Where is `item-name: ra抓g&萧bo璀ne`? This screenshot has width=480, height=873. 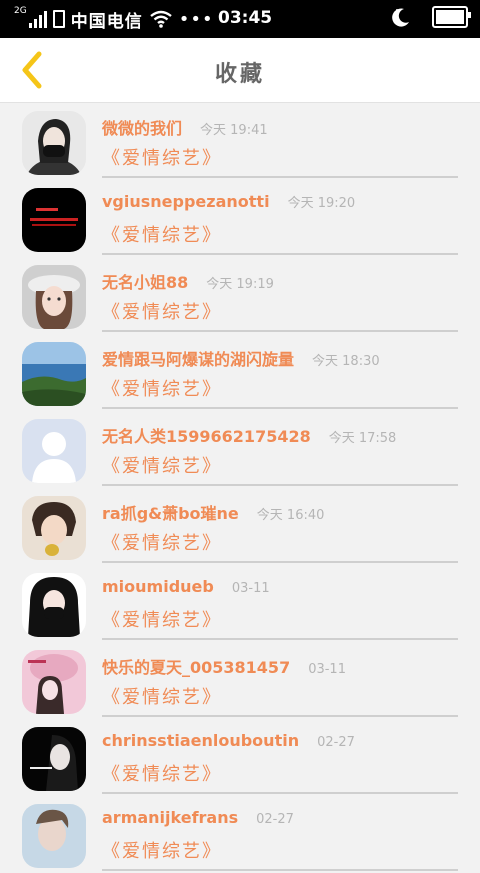 item-name: ra抓g&萧bo璀ne is located at coordinates (170, 513).